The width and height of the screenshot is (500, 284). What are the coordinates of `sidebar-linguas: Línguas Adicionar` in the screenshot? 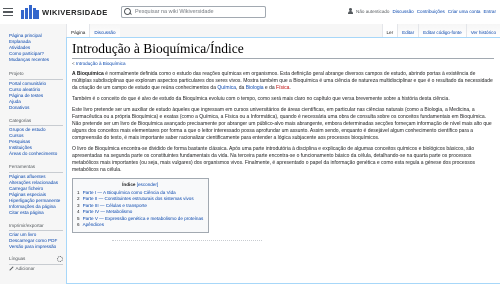 It's located at (37, 264).